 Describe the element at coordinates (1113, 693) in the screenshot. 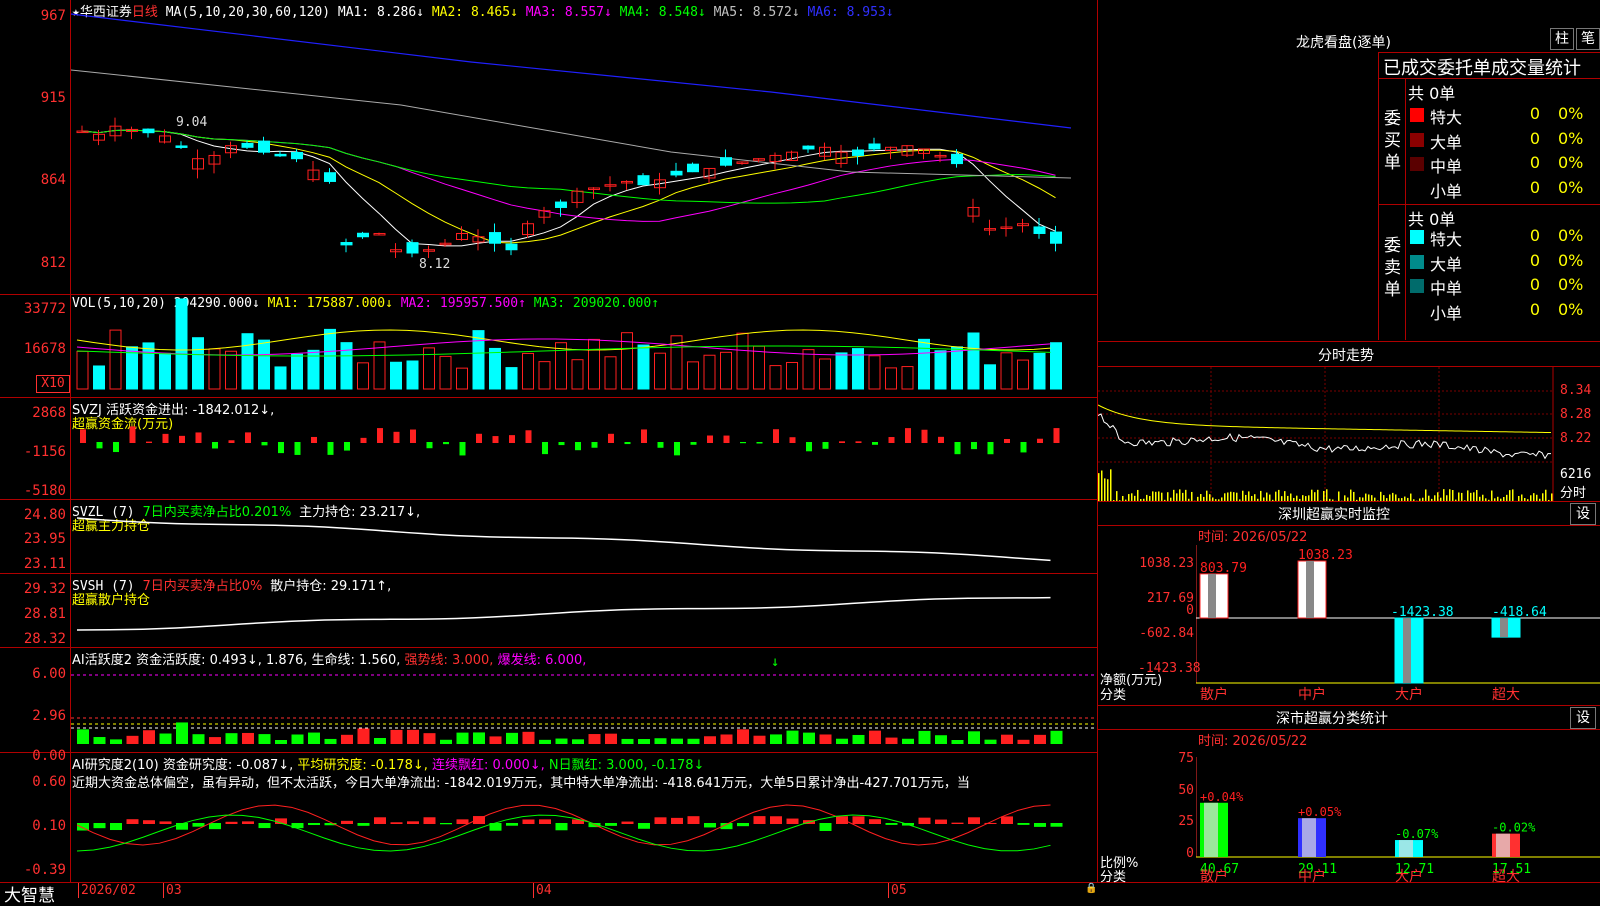

I see `sz-xlabel: 分类` at that location.